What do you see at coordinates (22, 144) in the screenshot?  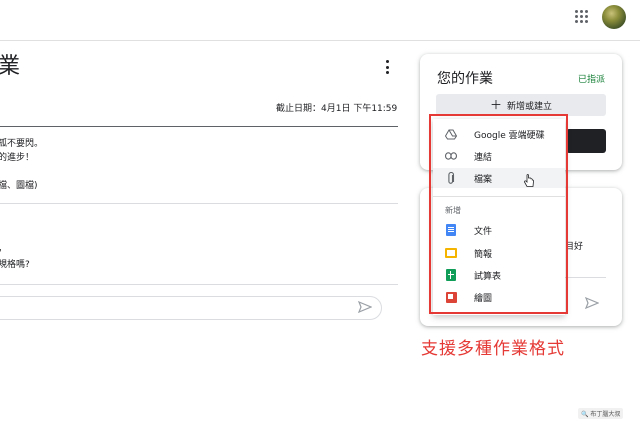 I see `description-line-1: 孤不要閃。` at bounding box center [22, 144].